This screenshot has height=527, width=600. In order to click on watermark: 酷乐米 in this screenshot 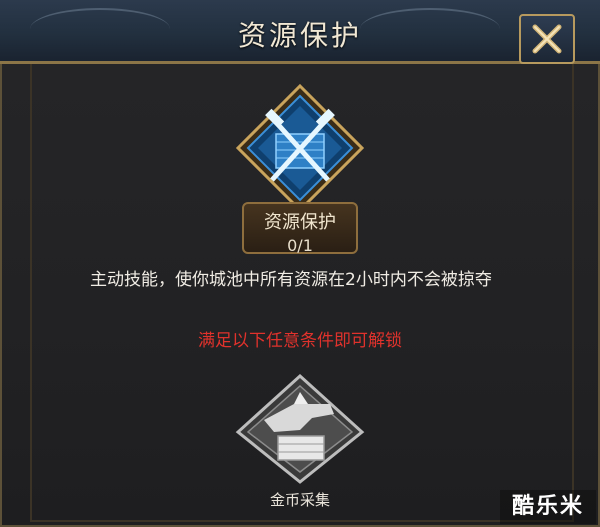, I will do `click(548, 507)`.